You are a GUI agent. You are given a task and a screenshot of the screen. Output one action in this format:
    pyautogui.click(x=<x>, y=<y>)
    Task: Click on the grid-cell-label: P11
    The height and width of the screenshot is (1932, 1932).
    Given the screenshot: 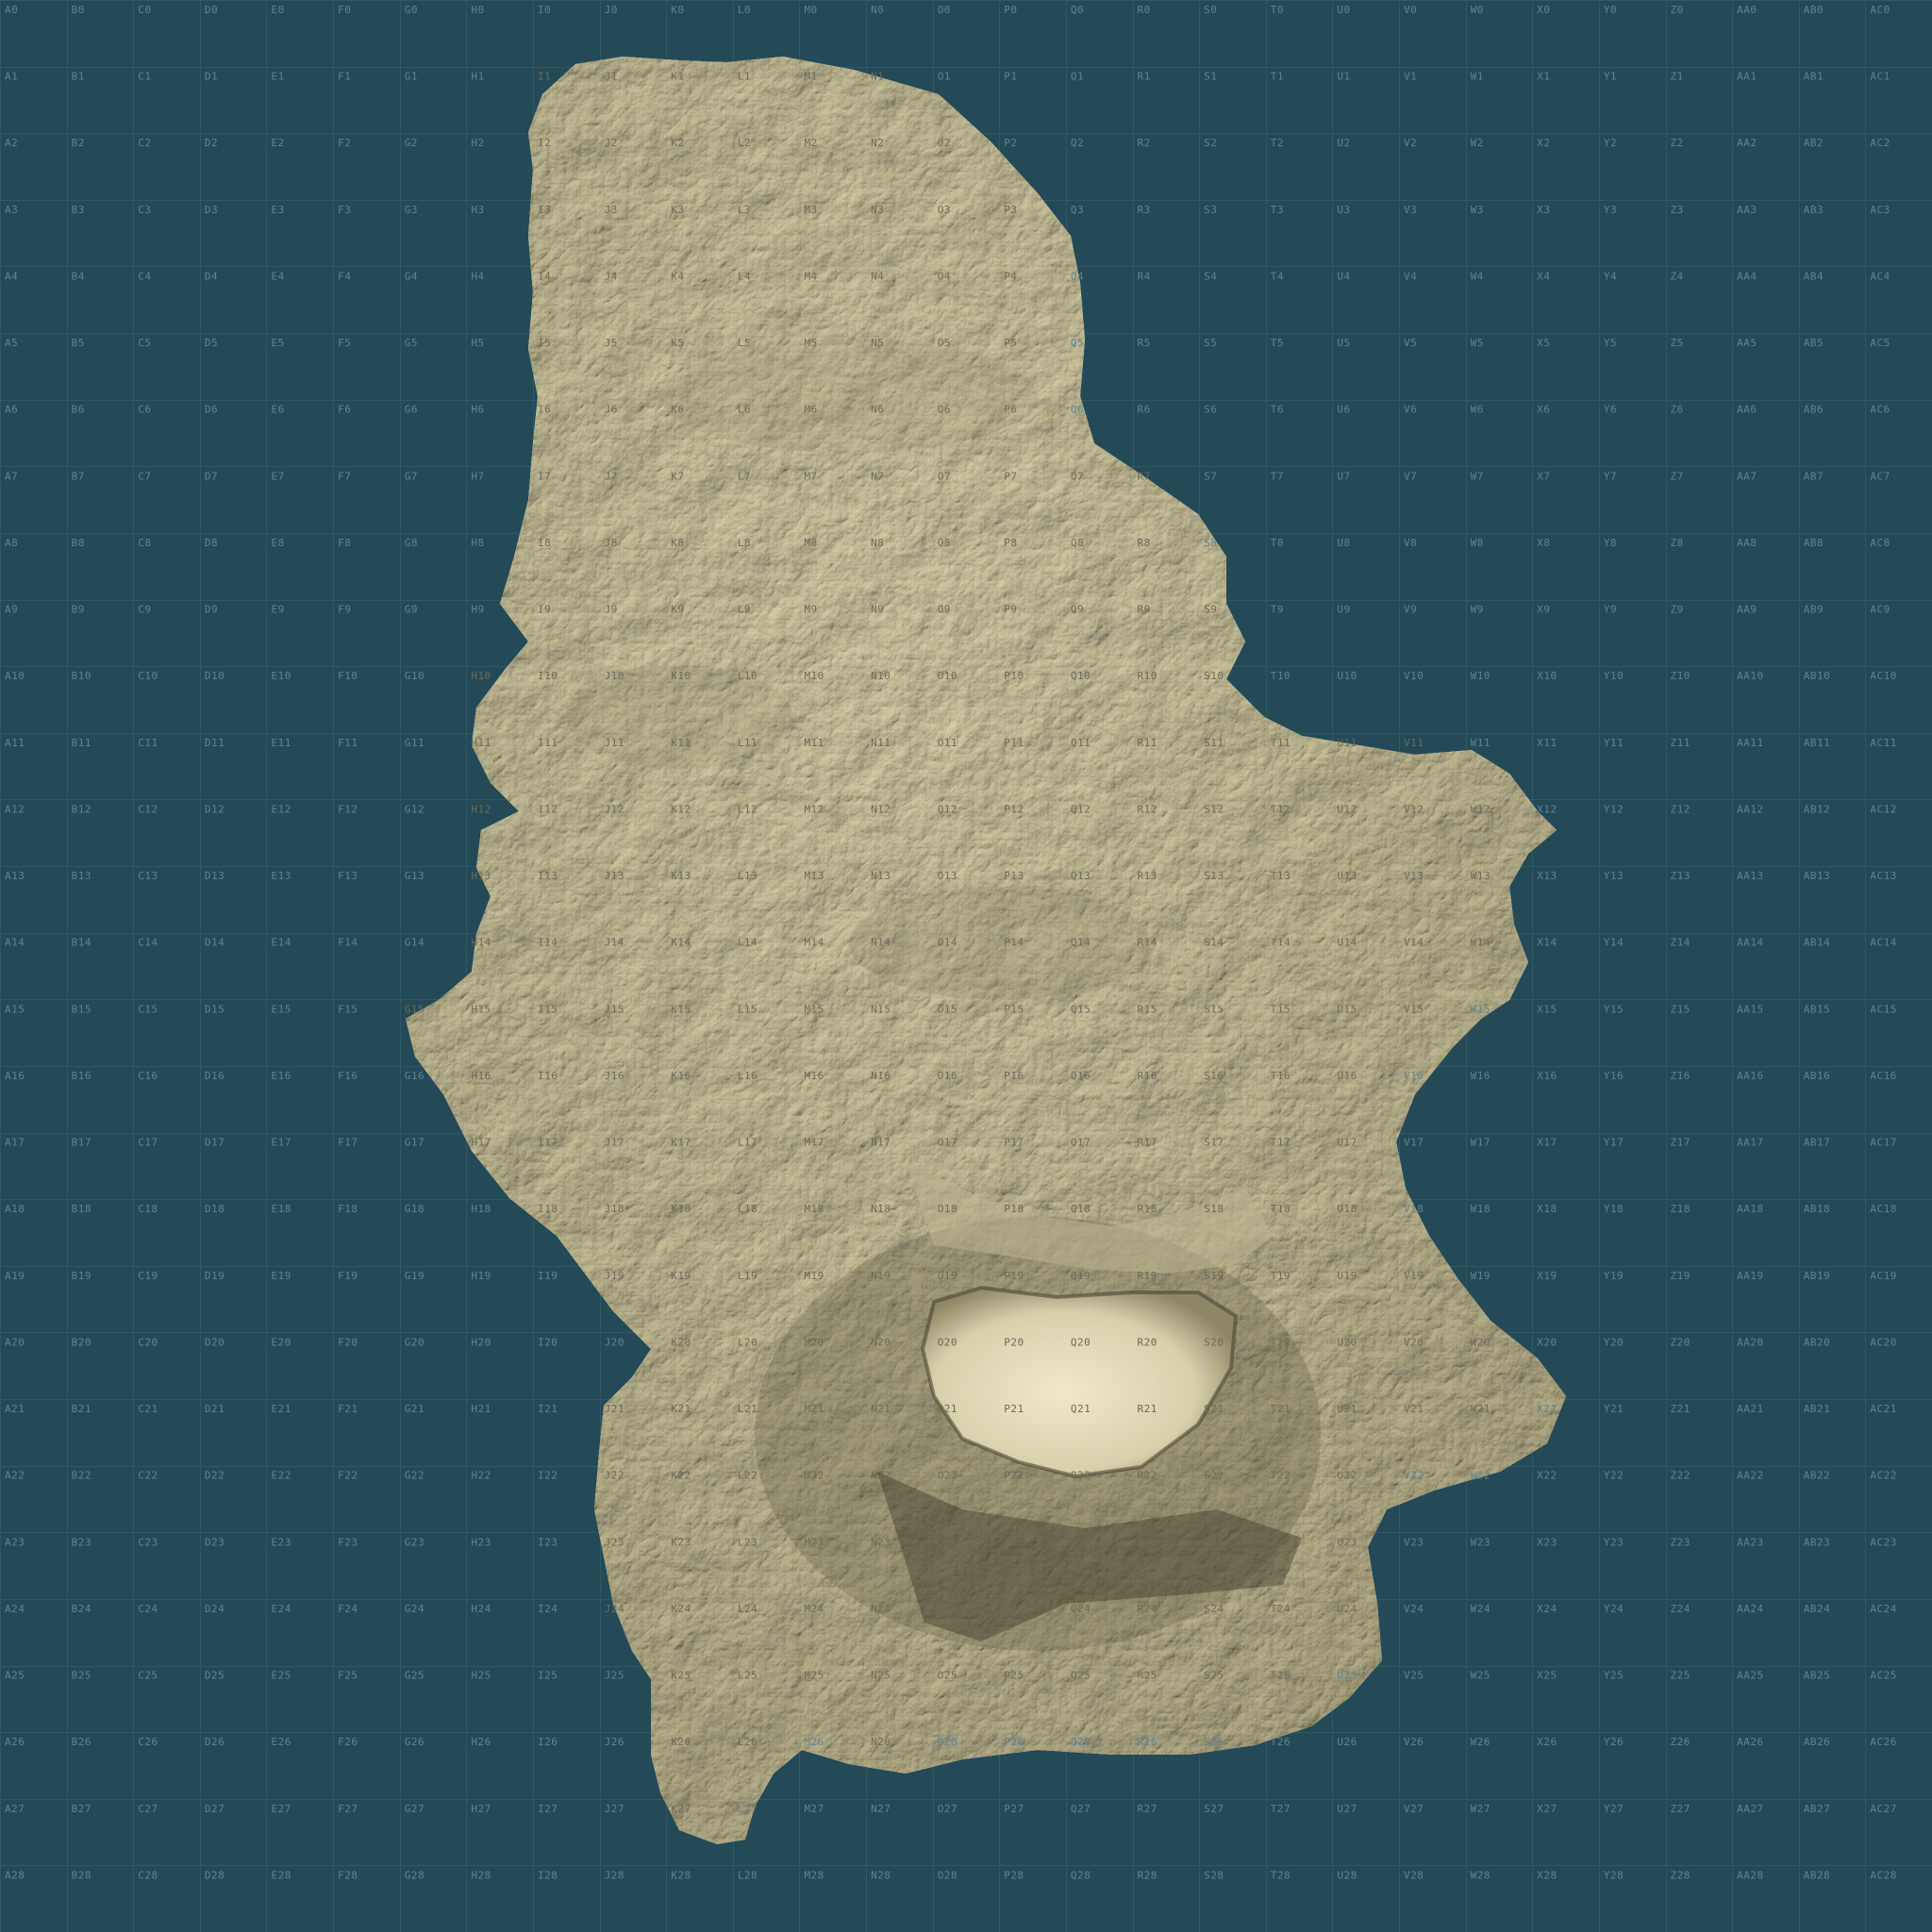 What is the action you would take?
    pyautogui.click(x=1014, y=743)
    